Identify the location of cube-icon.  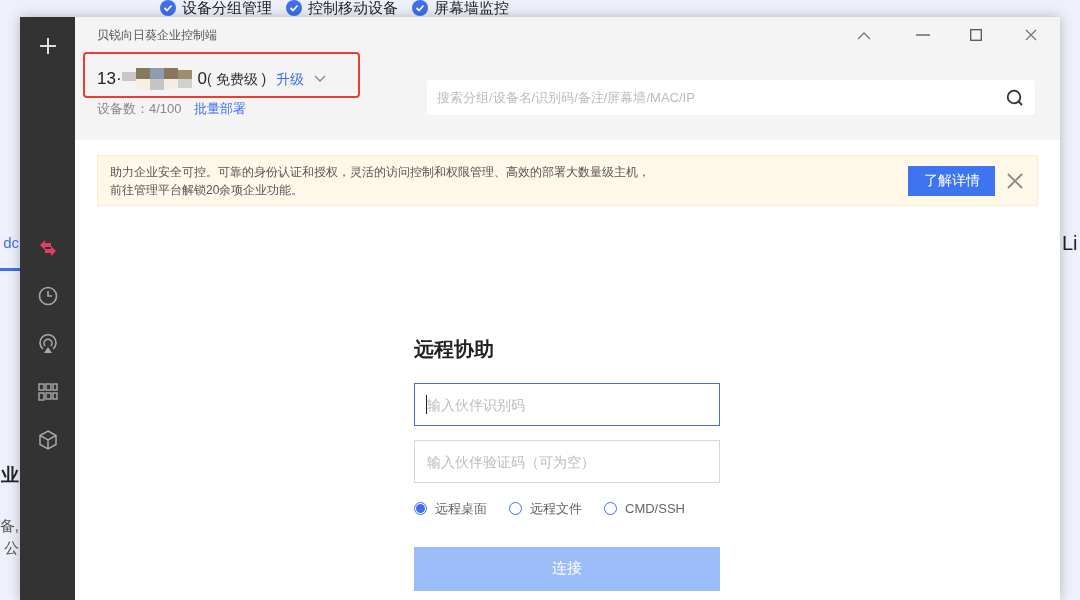
(47, 440).